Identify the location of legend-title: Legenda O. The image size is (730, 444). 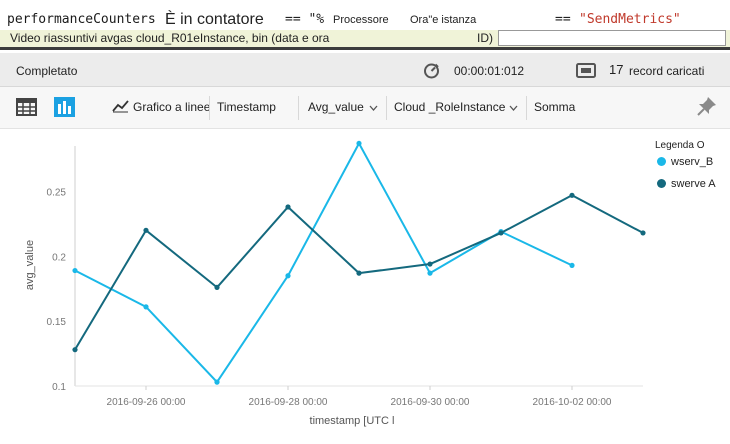
(680, 145).